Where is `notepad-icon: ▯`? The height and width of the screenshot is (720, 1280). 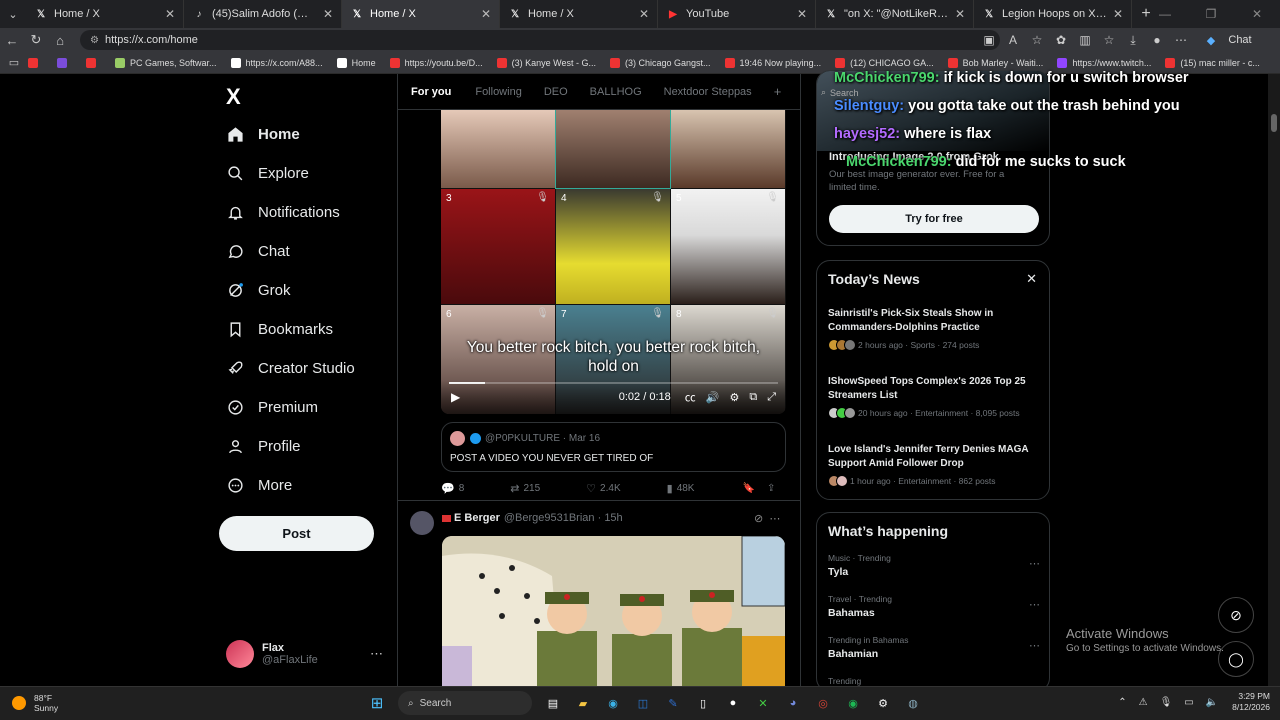 notepad-icon: ▯ is located at coordinates (703, 703).